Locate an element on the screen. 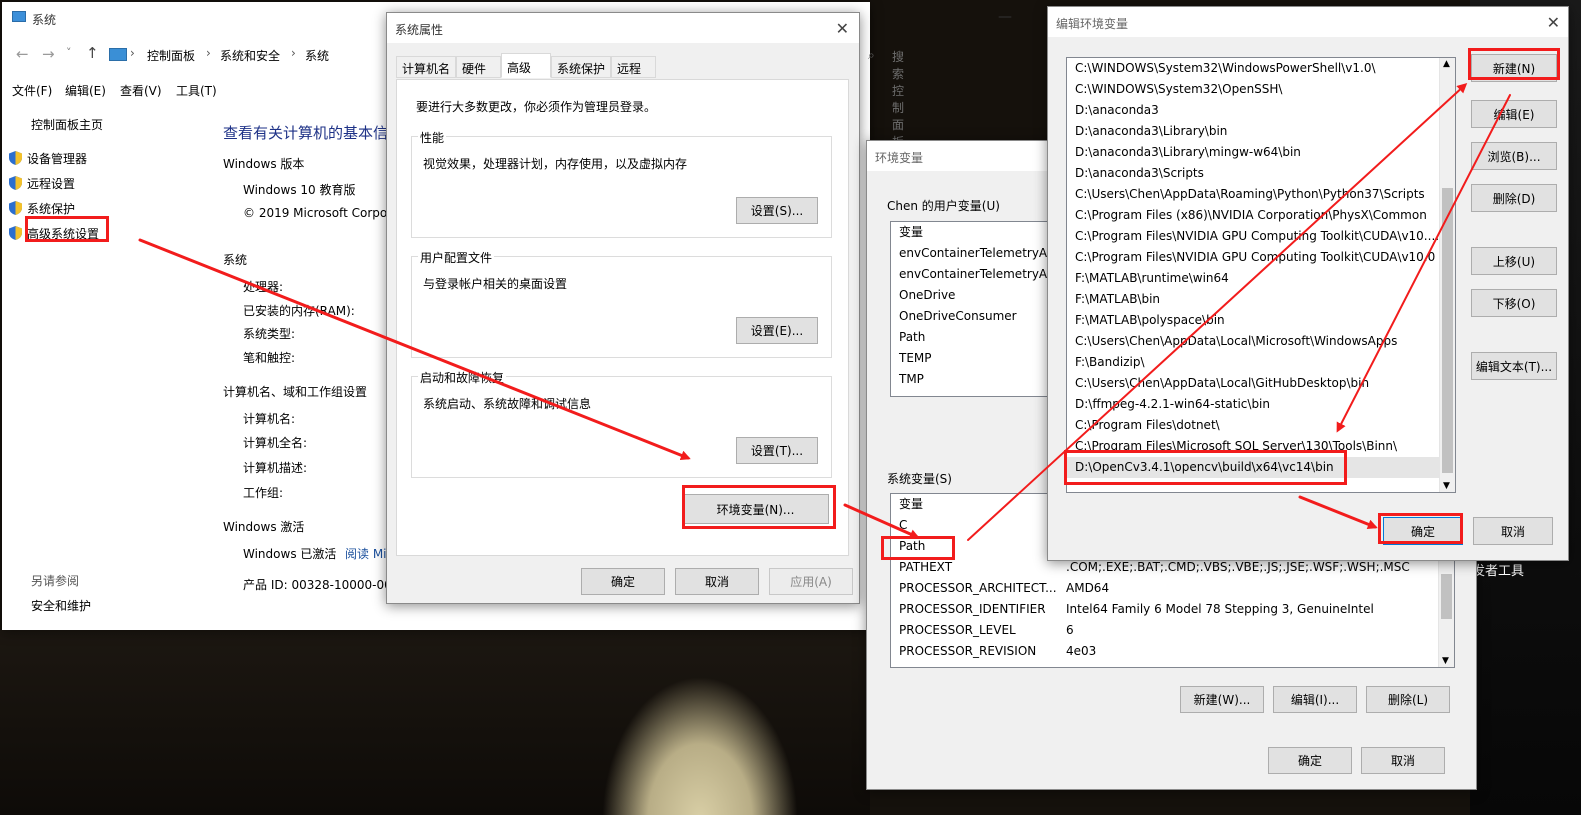  arrow-to-env-button is located at coordinates (414, 349).